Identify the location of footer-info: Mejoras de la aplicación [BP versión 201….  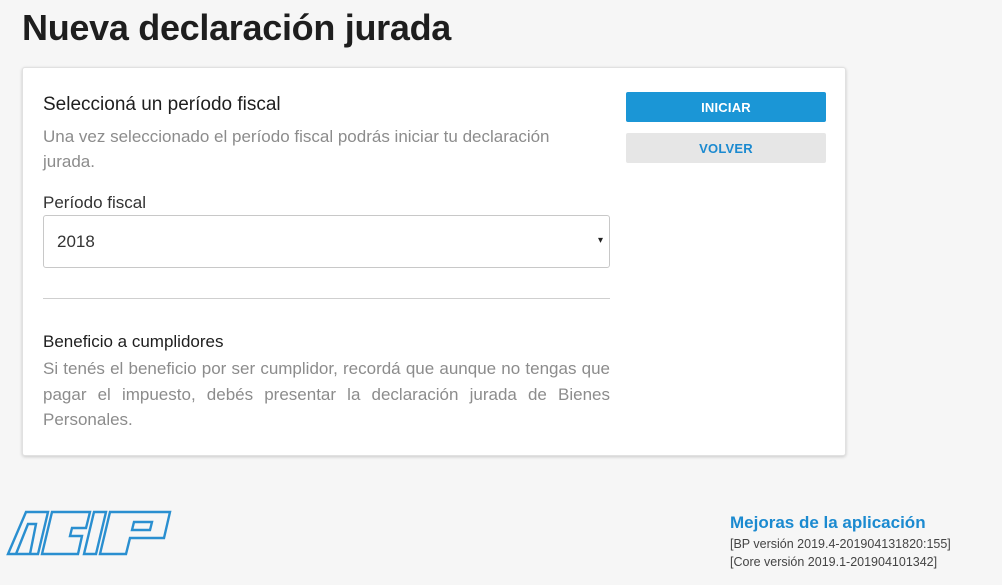
(860, 542).